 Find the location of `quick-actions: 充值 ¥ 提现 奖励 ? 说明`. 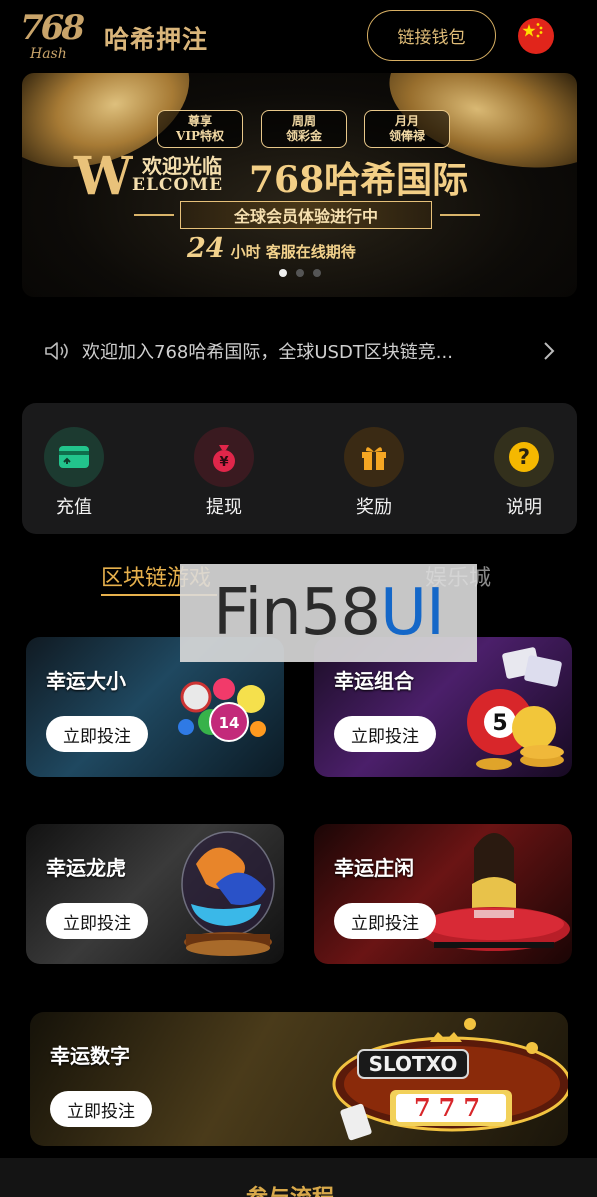

quick-actions: 充值 ¥ 提现 奖励 ? 说明 is located at coordinates (299, 468).